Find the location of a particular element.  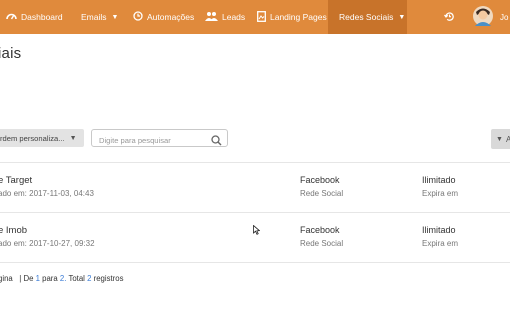

nav-landing-pages: Landing Pages is located at coordinates (292, 17).